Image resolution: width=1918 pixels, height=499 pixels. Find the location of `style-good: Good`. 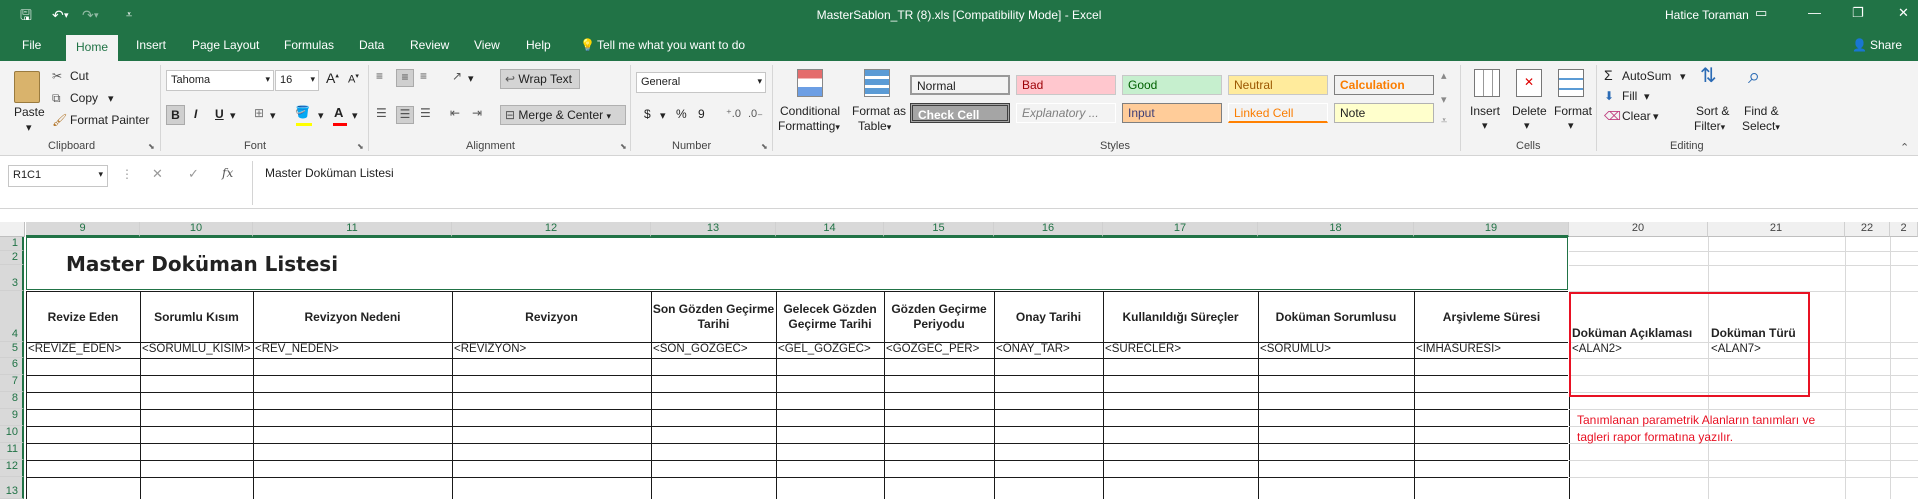

style-good: Good is located at coordinates (1172, 85).